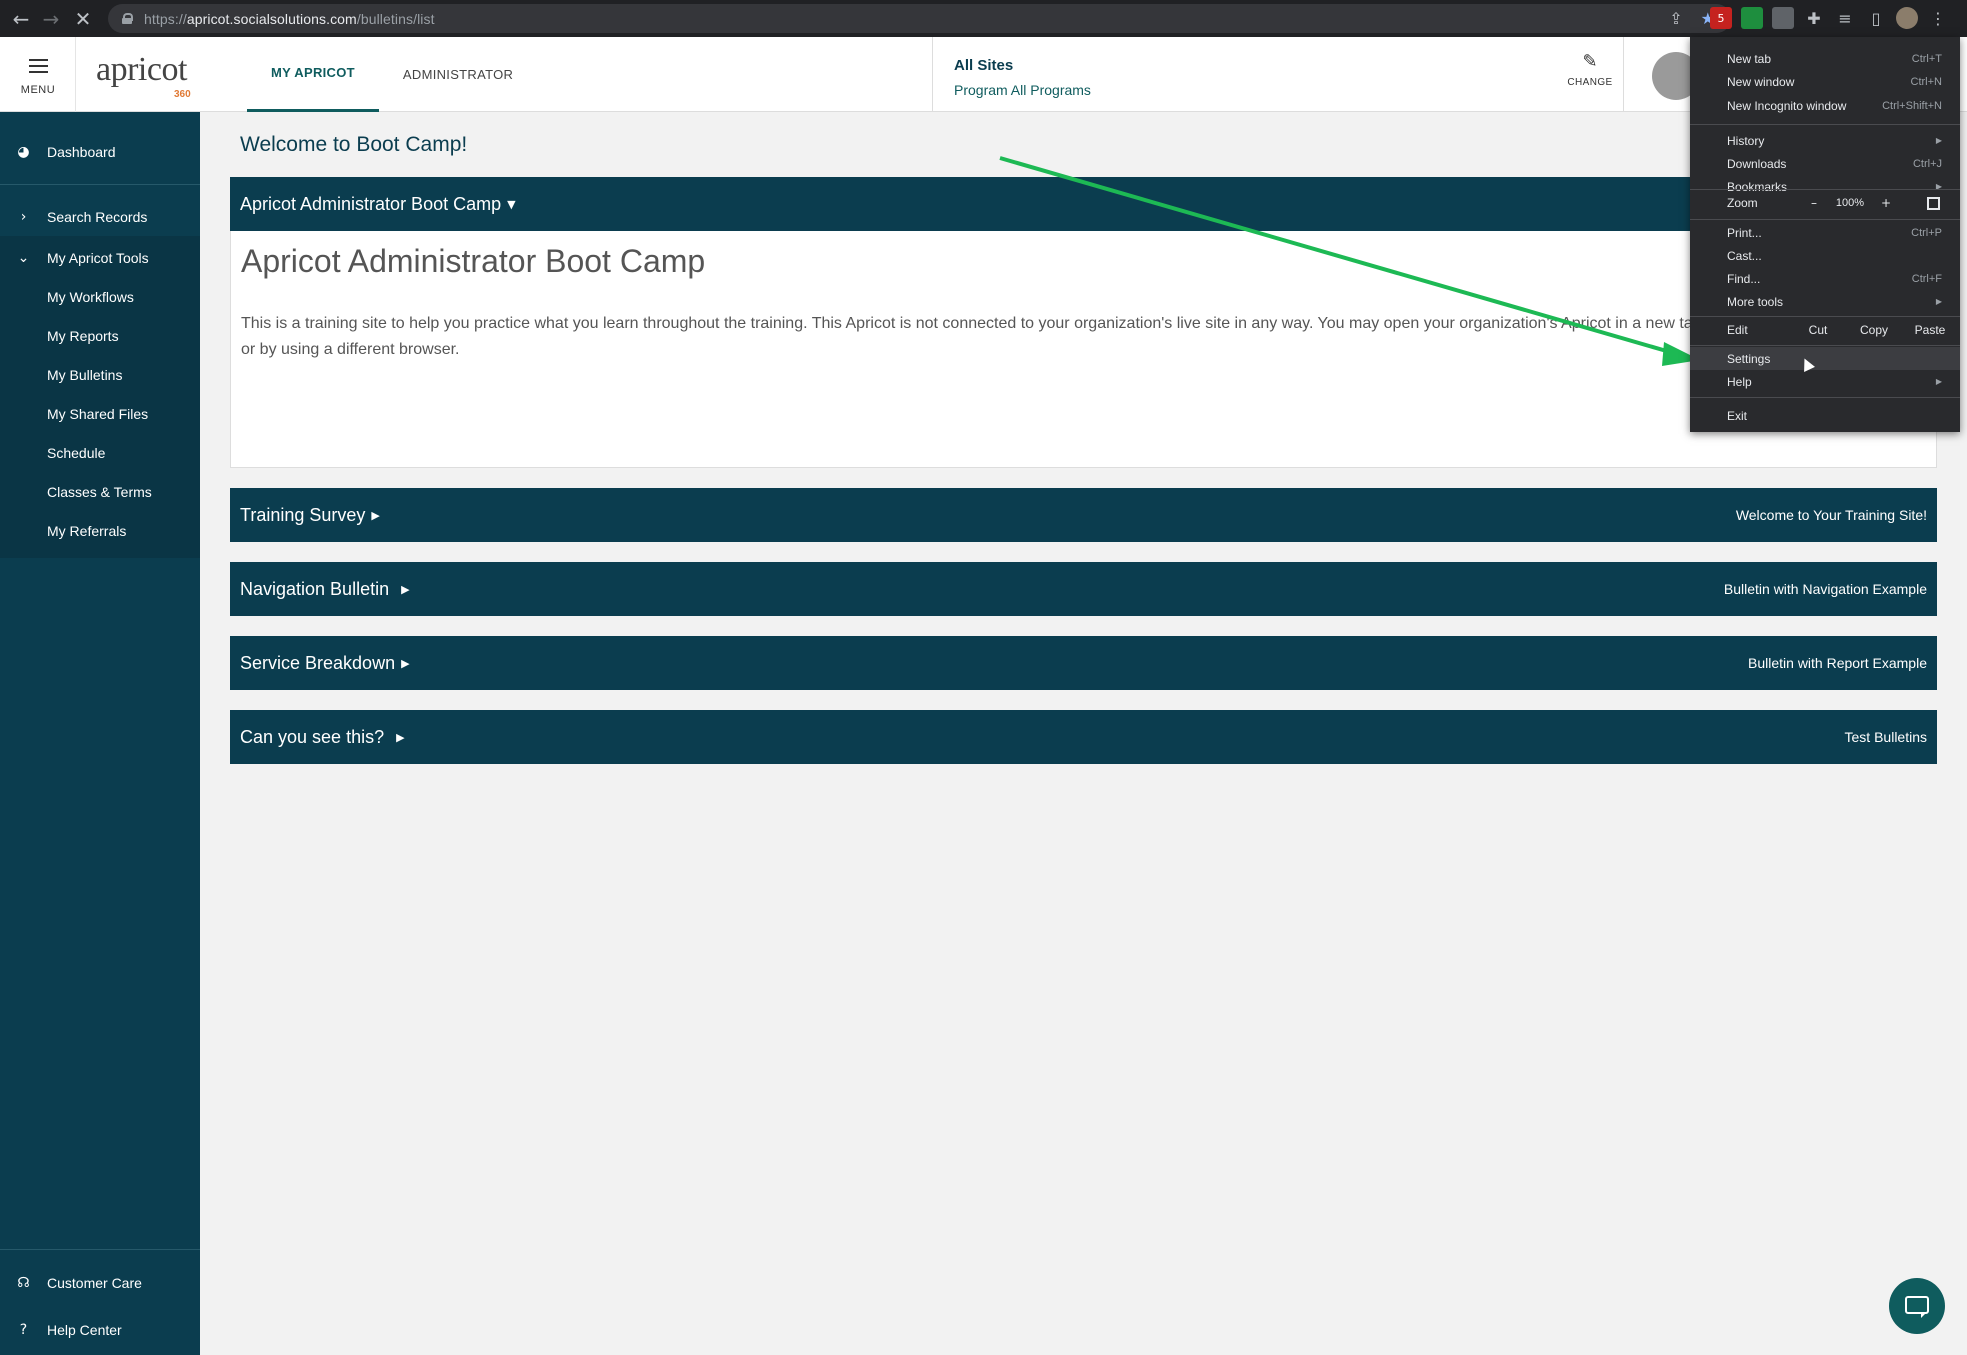  I want to click on kebab-menu-icon: ⋮, so click(1938, 18).